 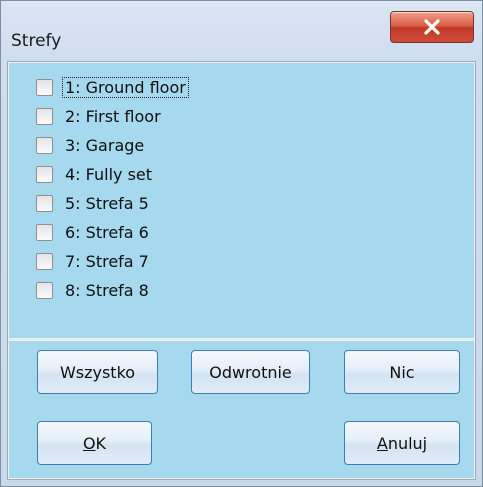 What do you see at coordinates (402, 372) in the screenshot?
I see `select-none-button: Nic` at bounding box center [402, 372].